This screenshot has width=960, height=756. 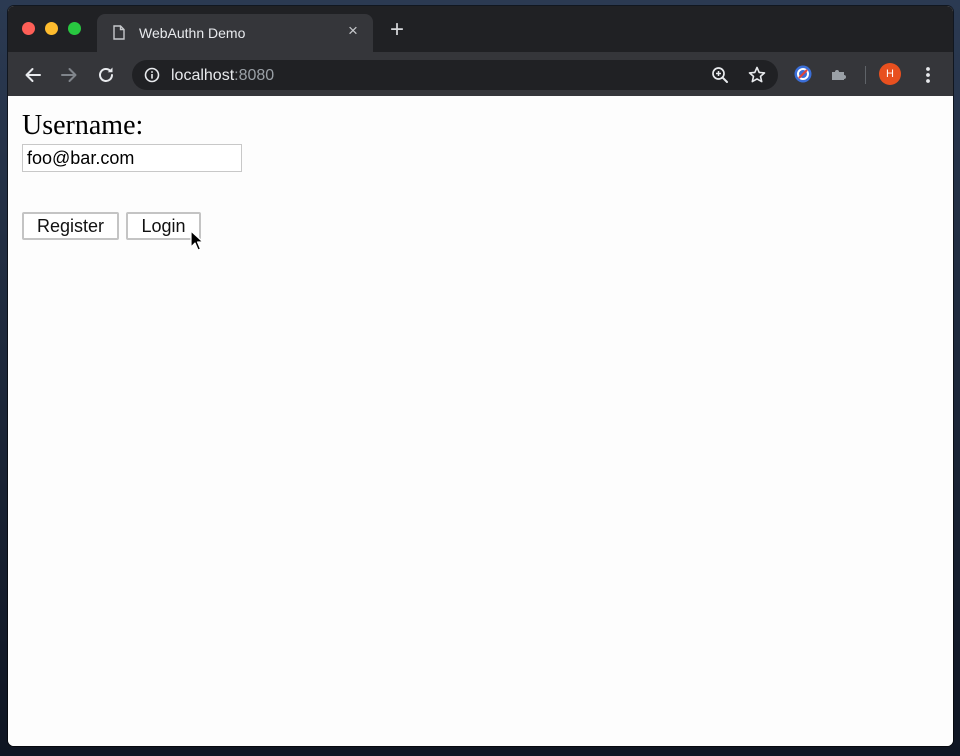 What do you see at coordinates (83, 125) in the screenshot?
I see `username-label: Username:` at bounding box center [83, 125].